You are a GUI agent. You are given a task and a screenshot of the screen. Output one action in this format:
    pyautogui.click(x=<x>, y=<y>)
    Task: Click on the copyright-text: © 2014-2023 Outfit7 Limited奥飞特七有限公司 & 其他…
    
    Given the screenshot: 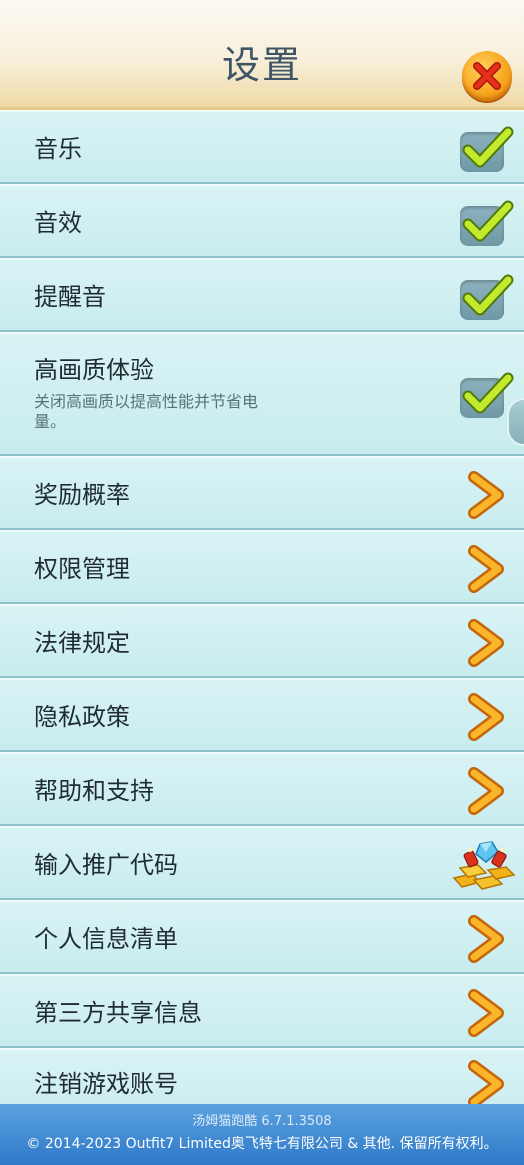 What is the action you would take?
    pyautogui.click(x=262, y=1144)
    